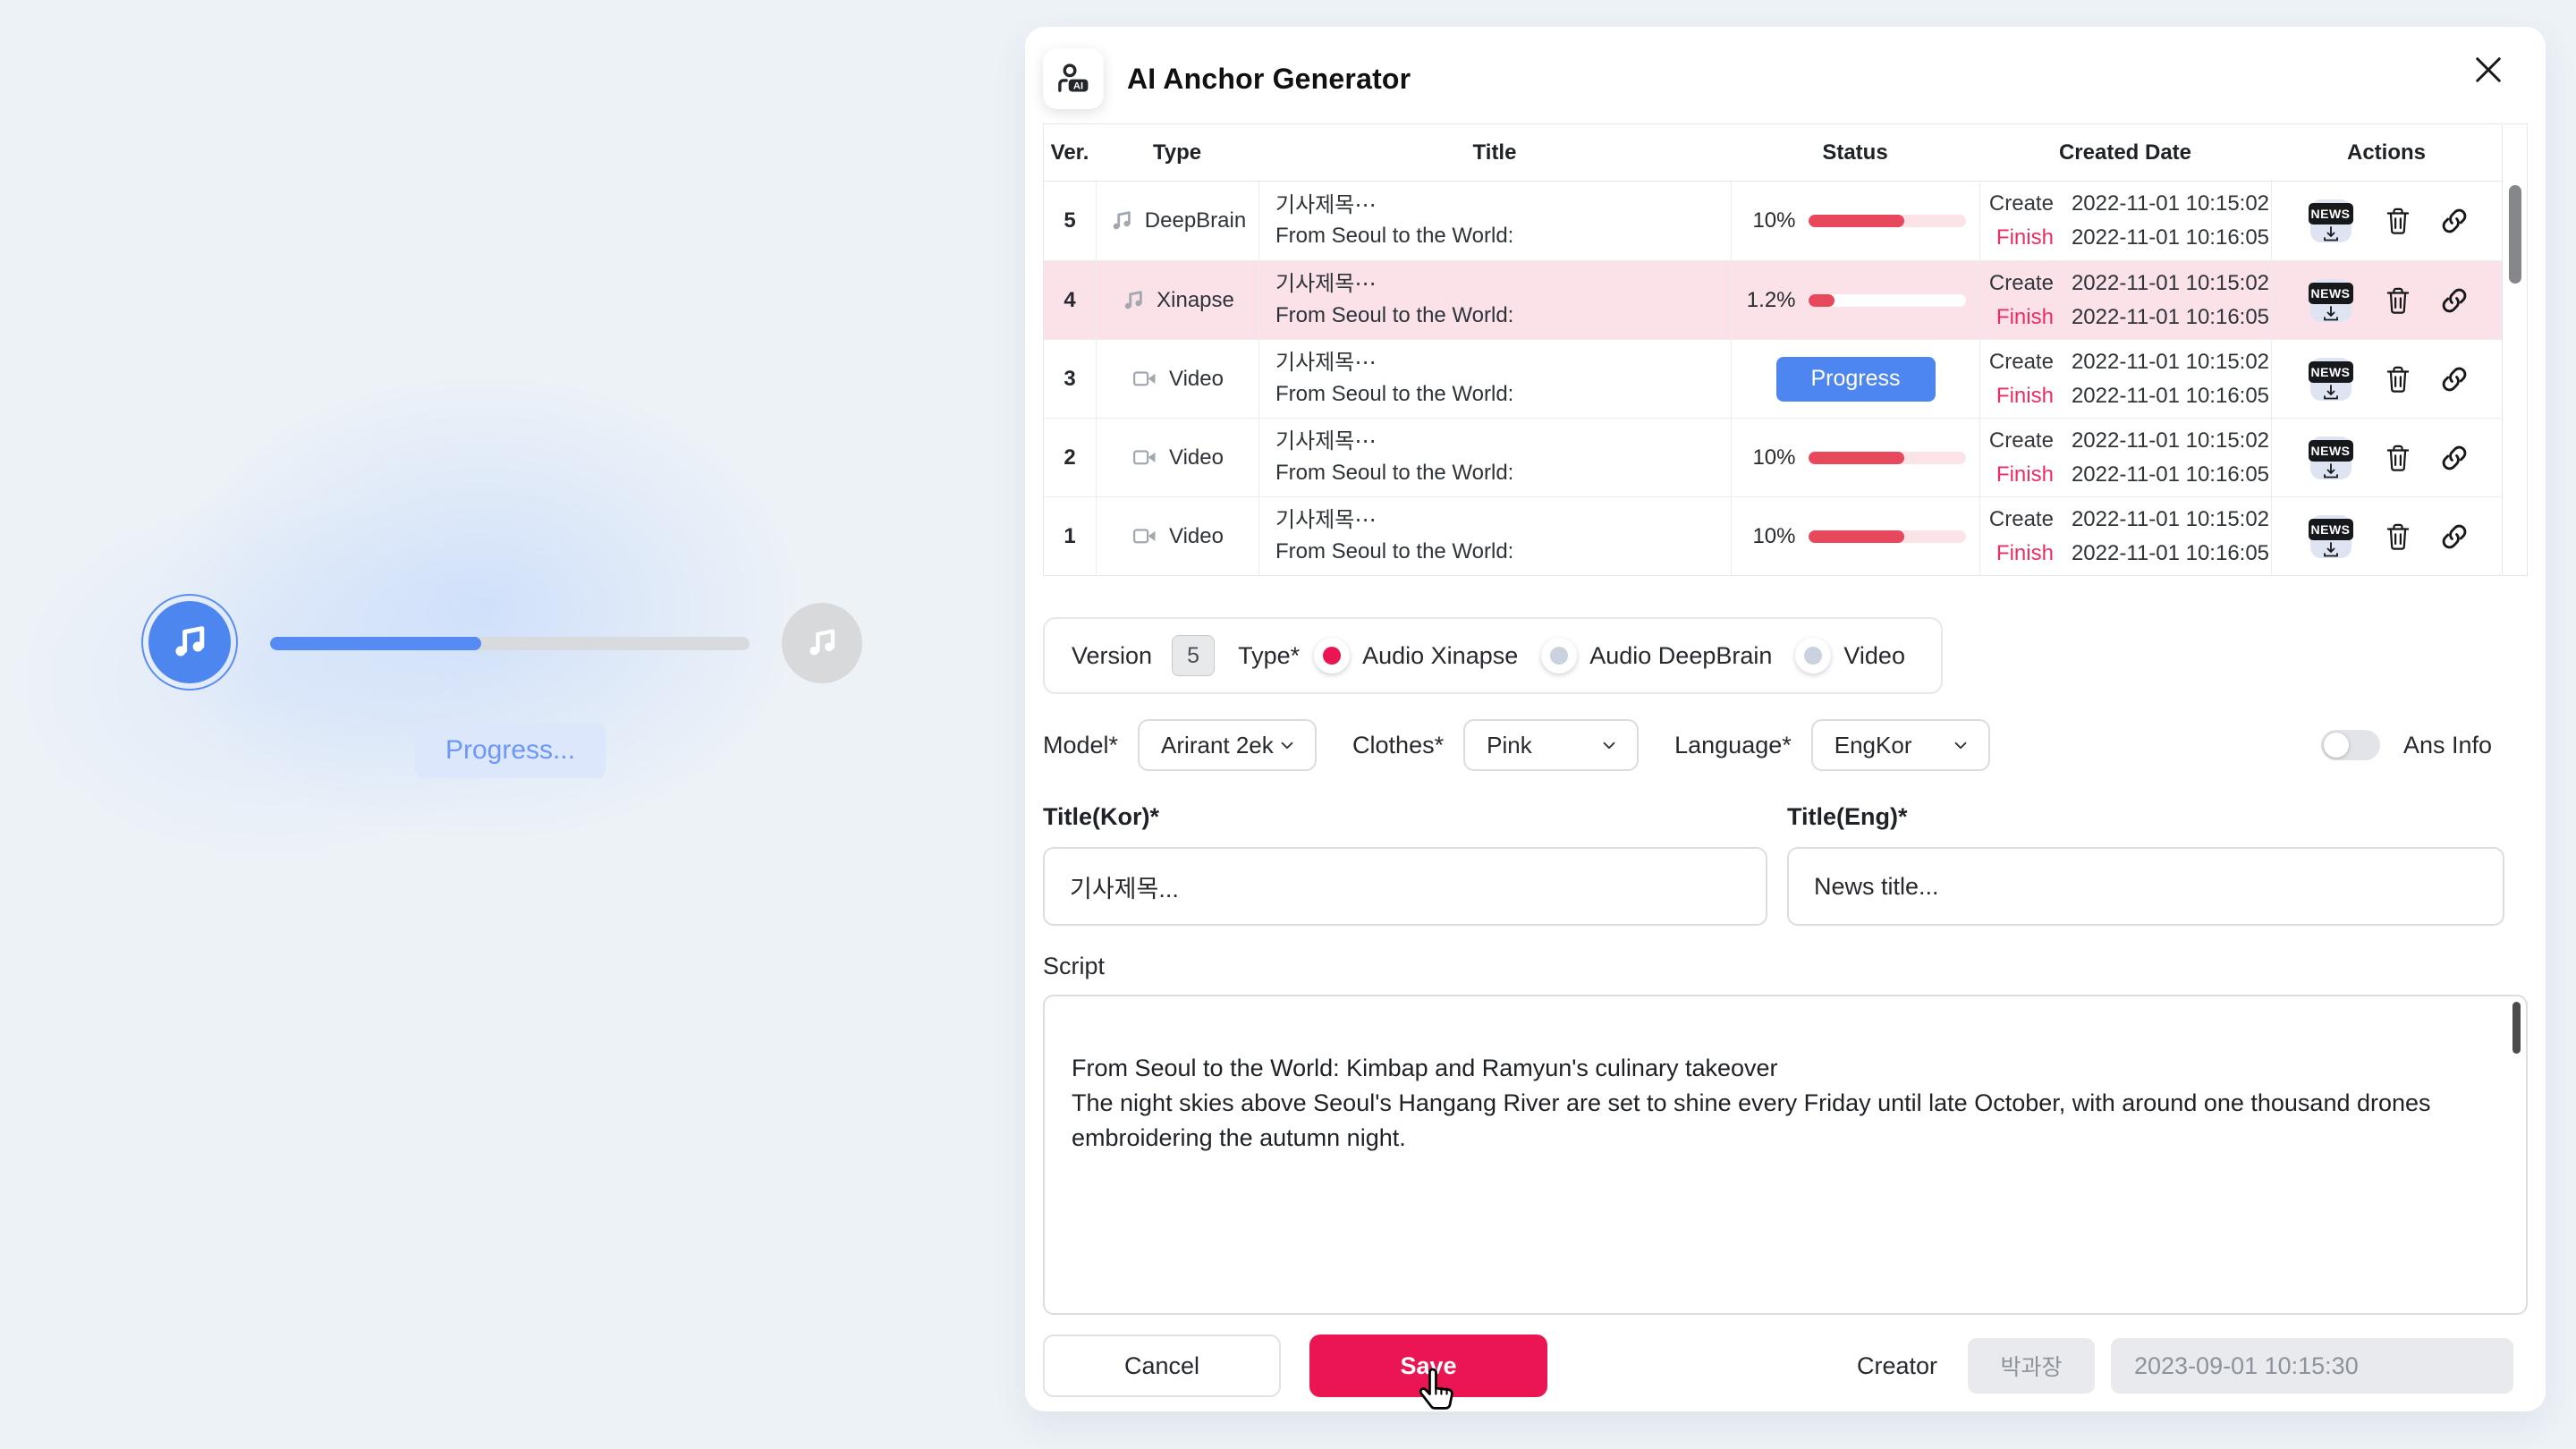  I want to click on title-eng-label: Title(Eng)*, so click(1847, 816).